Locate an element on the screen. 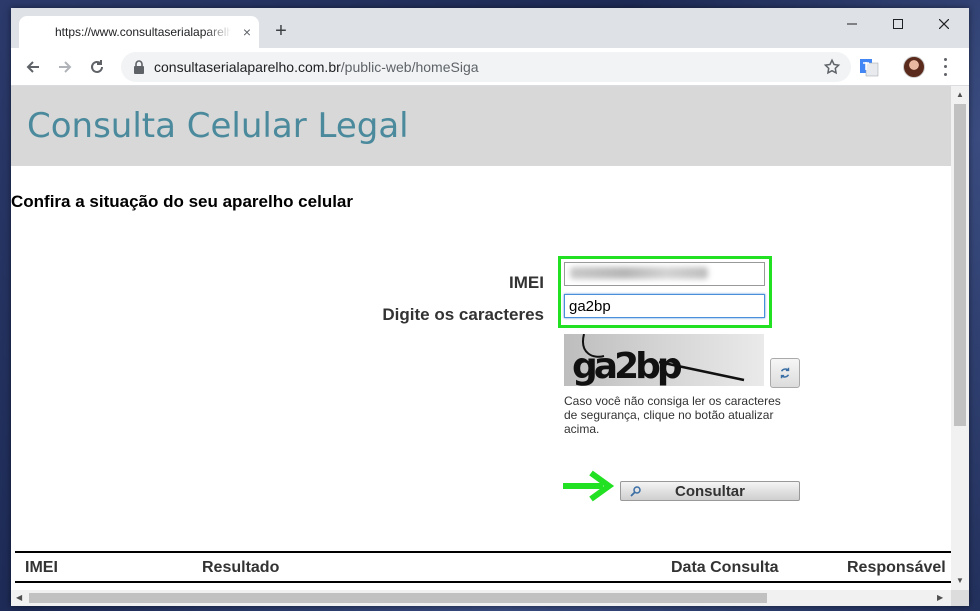 The width and height of the screenshot is (980, 611). captcha-glyphs: ga2bp is located at coordinates (627, 366).